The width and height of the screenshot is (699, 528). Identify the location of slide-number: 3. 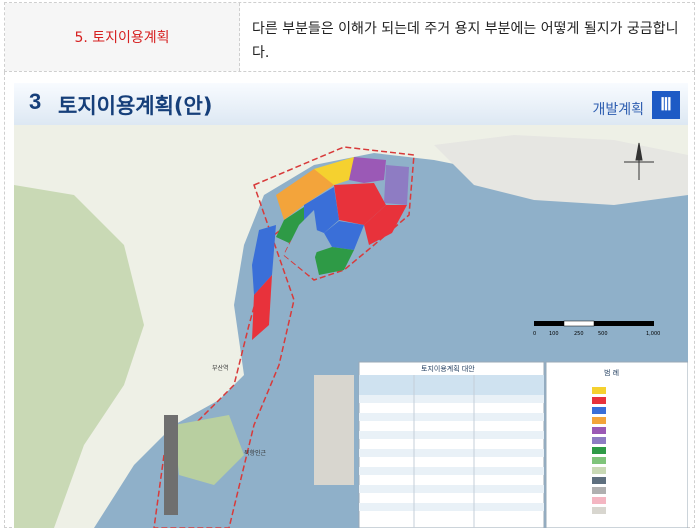
(35, 101).